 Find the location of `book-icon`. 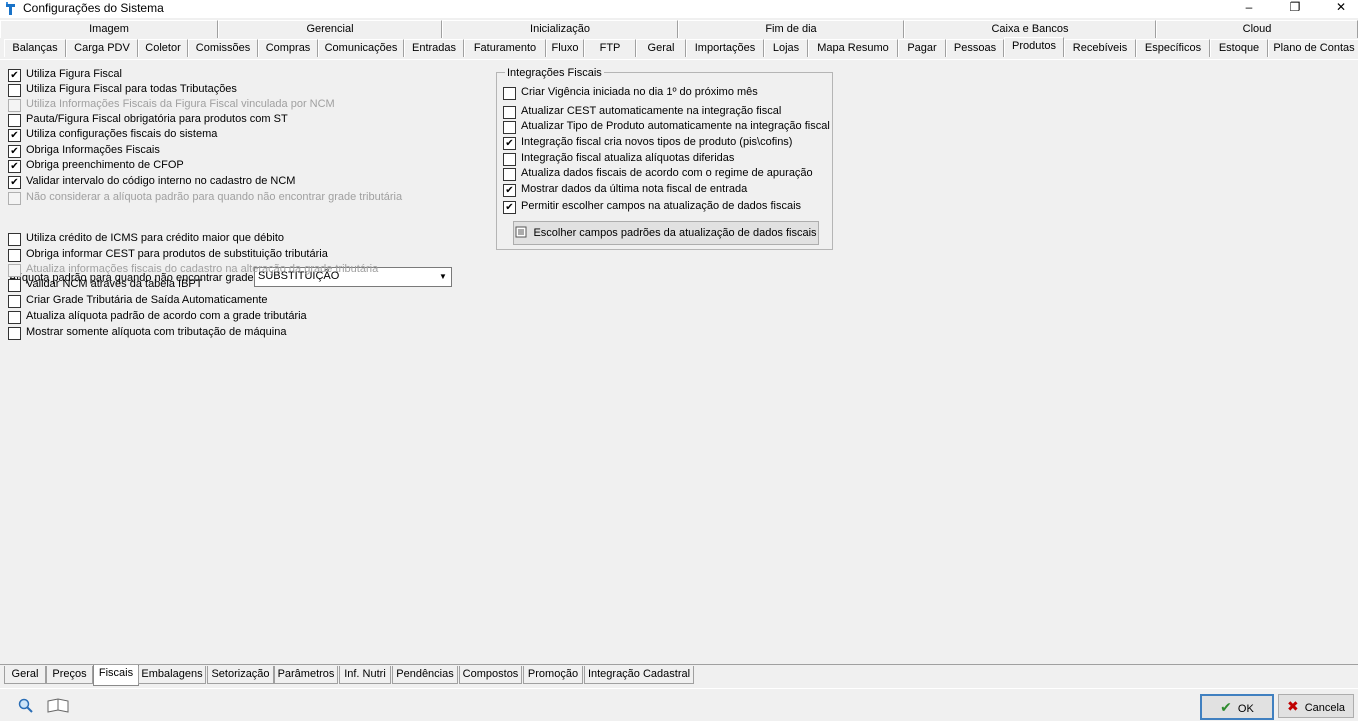

book-icon is located at coordinates (58, 706).